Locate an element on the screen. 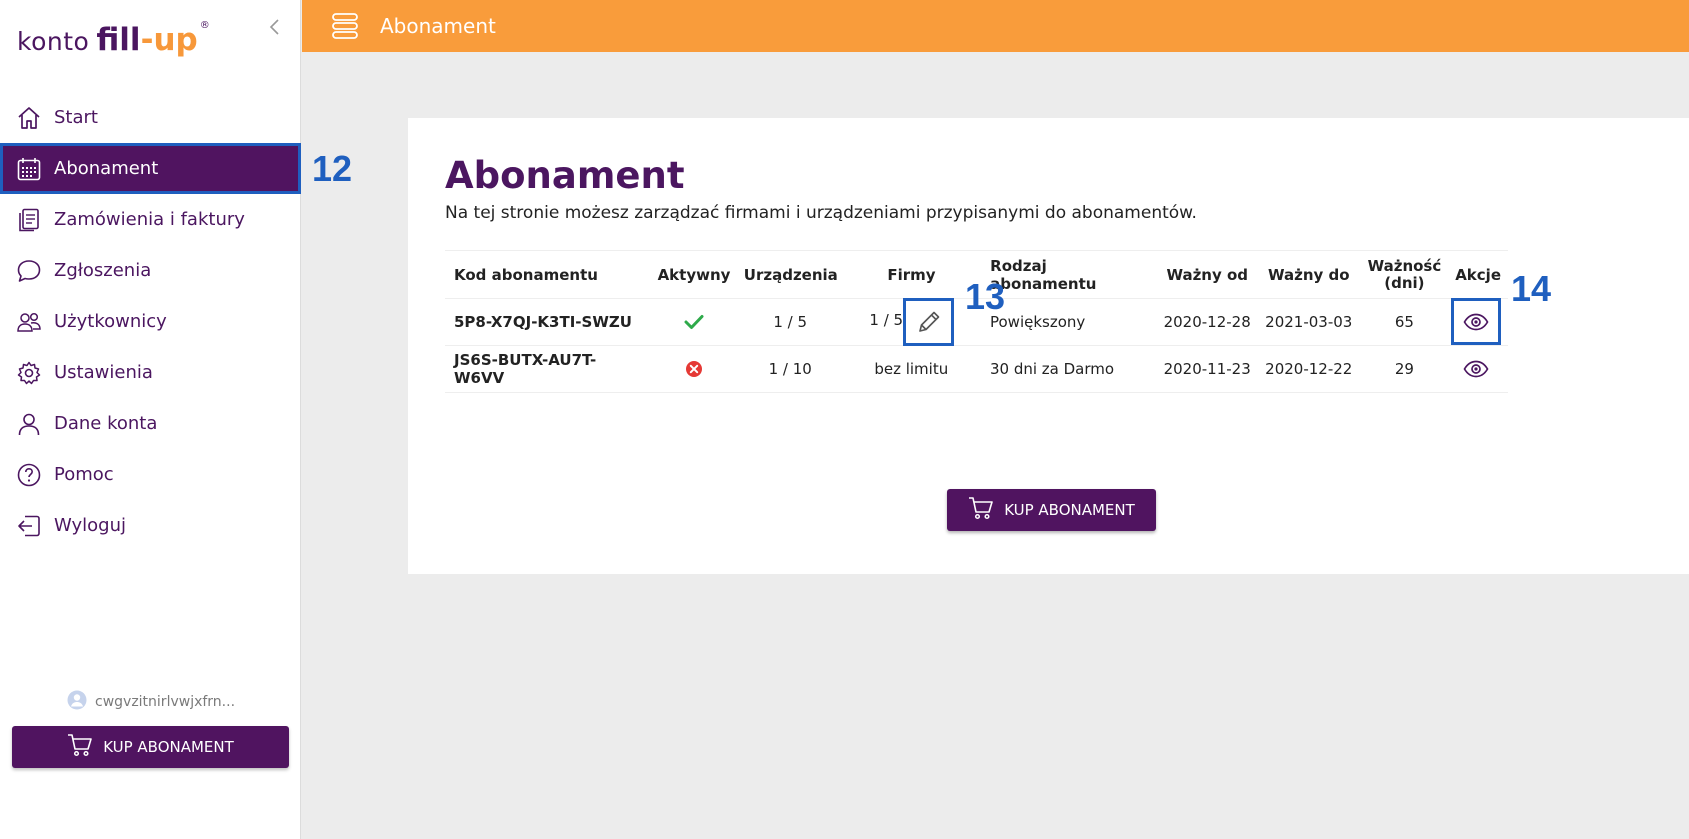  documents-icon is located at coordinates (29, 220).